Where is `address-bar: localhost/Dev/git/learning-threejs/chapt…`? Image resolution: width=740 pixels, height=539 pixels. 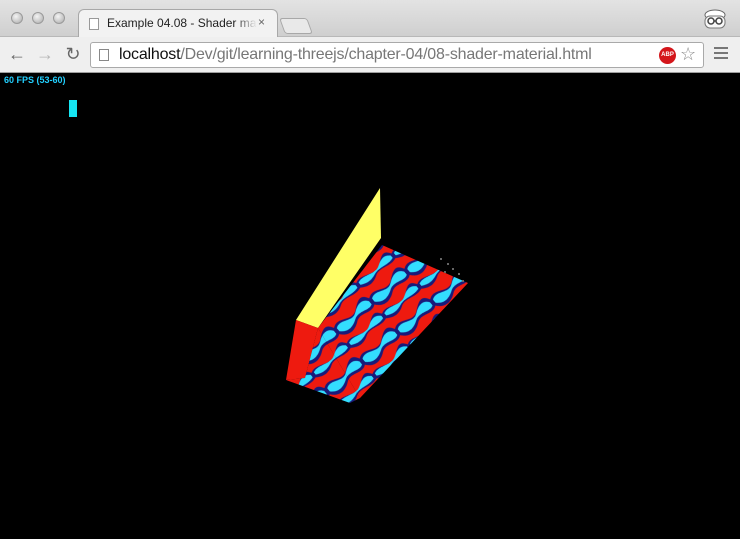 address-bar: localhost/Dev/git/learning-threejs/chapt… is located at coordinates (397, 55).